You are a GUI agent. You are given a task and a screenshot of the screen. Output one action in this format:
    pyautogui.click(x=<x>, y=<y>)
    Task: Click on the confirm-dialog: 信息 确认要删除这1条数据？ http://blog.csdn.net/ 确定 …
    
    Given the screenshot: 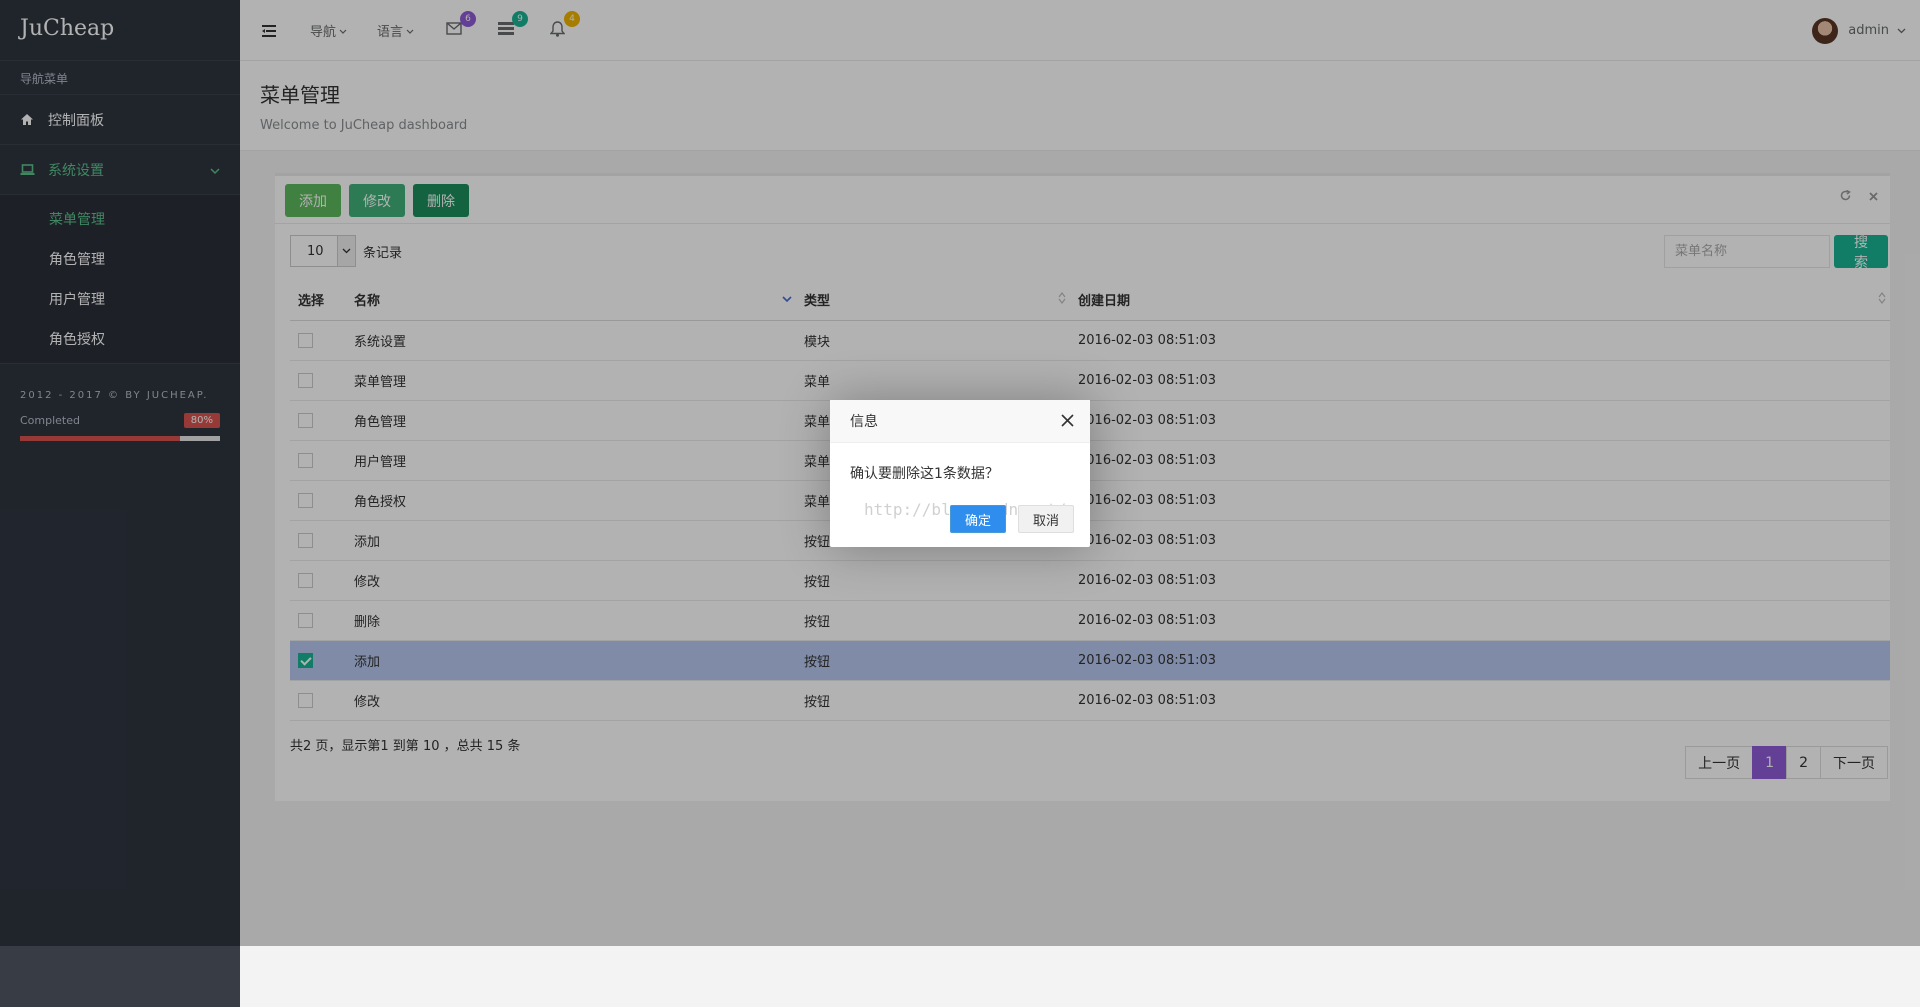 What is the action you would take?
    pyautogui.click(x=960, y=473)
    